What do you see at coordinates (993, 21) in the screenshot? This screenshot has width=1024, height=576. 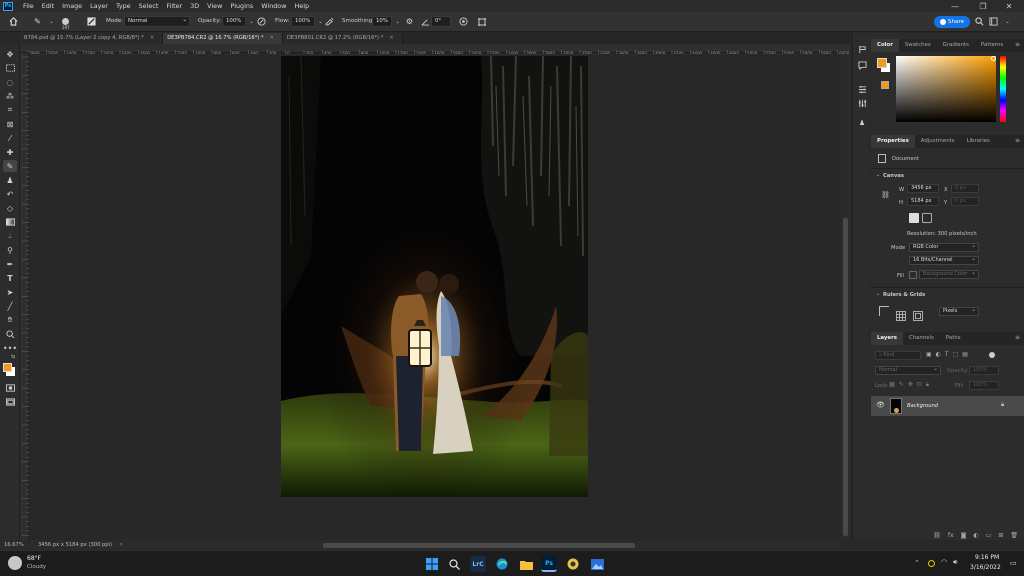 I see `workspace-icon` at bounding box center [993, 21].